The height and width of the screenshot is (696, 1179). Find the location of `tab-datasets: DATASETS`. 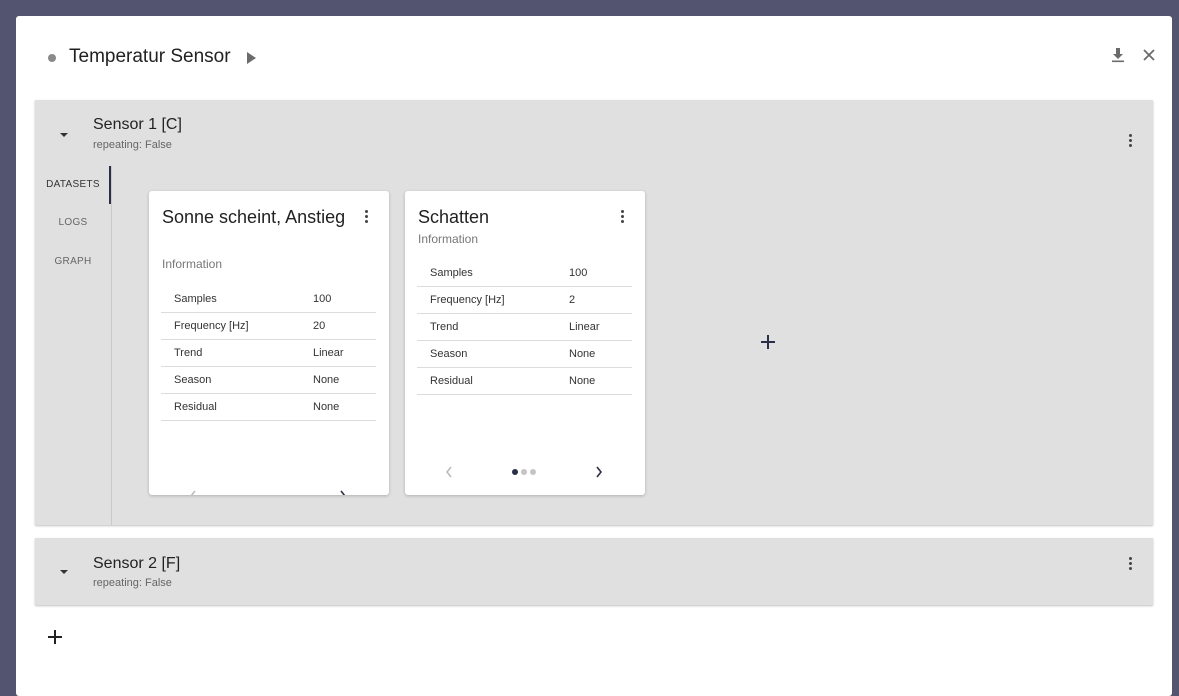

tab-datasets: DATASETS is located at coordinates (73, 185).